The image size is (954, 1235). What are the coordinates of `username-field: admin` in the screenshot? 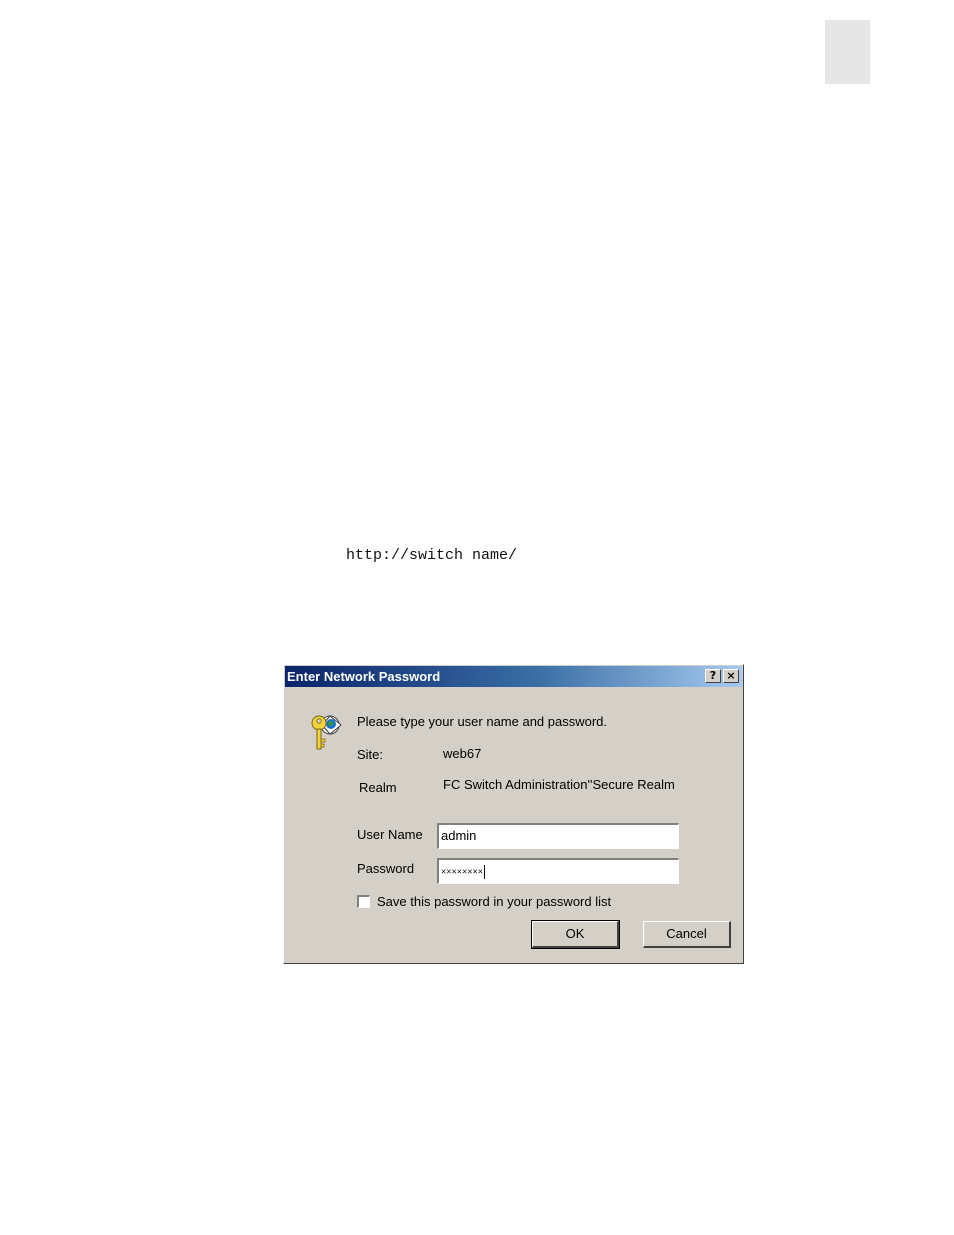 It's located at (558, 836).